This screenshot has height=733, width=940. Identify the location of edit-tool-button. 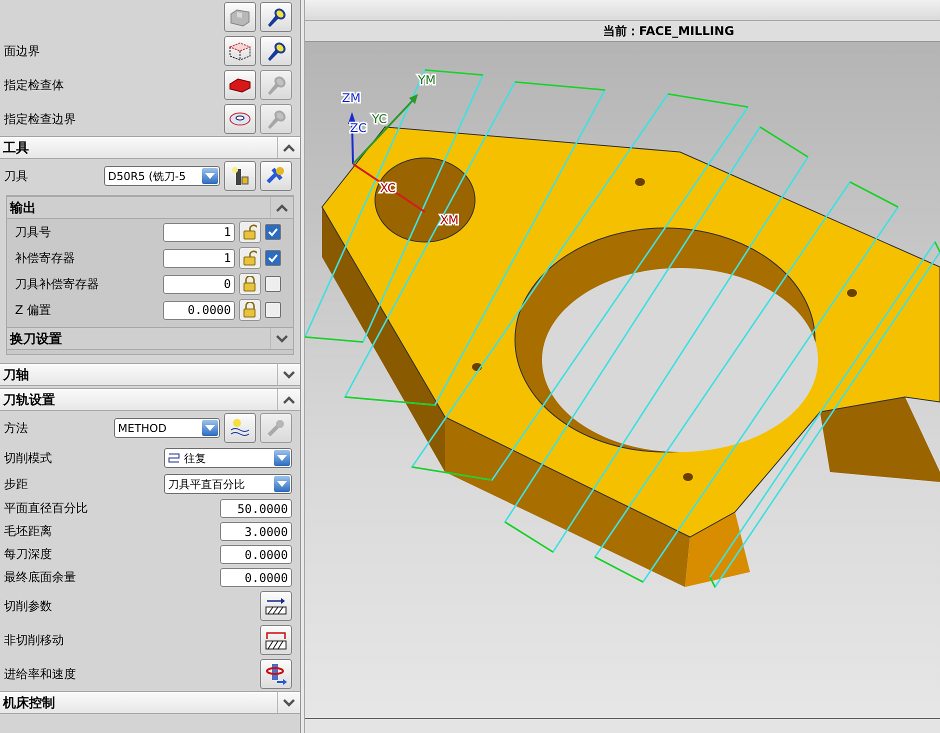
(240, 176).